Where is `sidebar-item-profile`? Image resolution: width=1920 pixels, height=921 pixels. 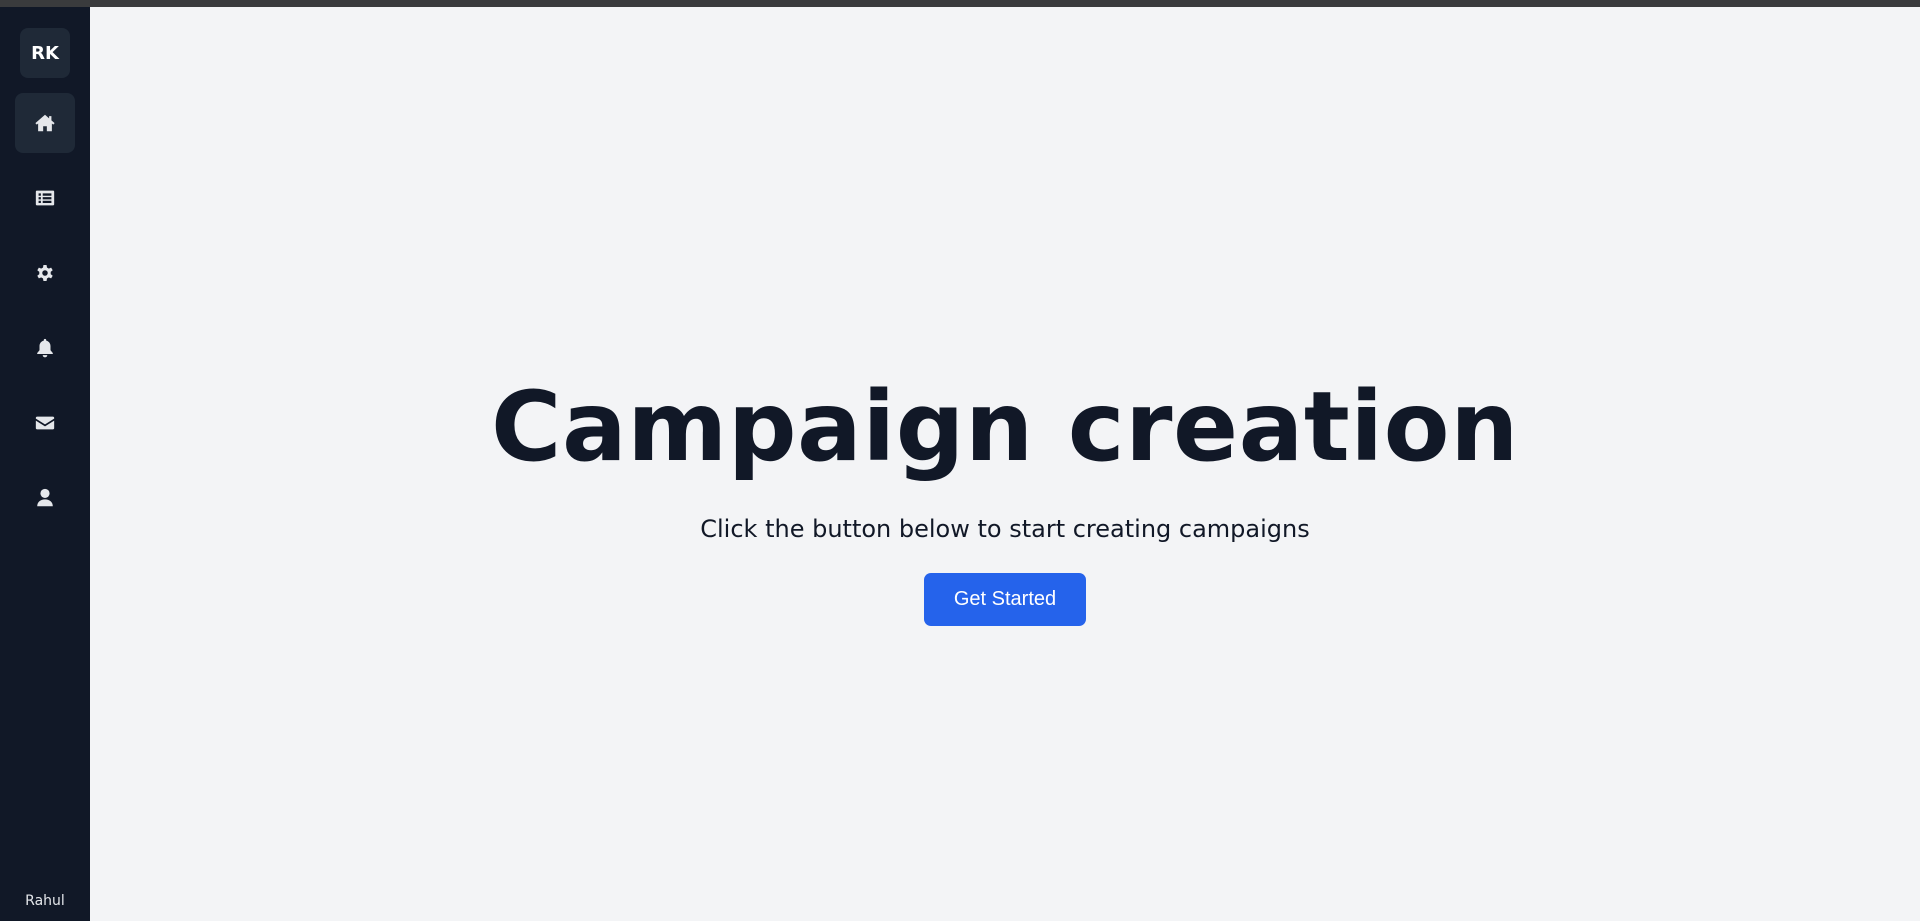
sidebar-item-profile is located at coordinates (45, 498).